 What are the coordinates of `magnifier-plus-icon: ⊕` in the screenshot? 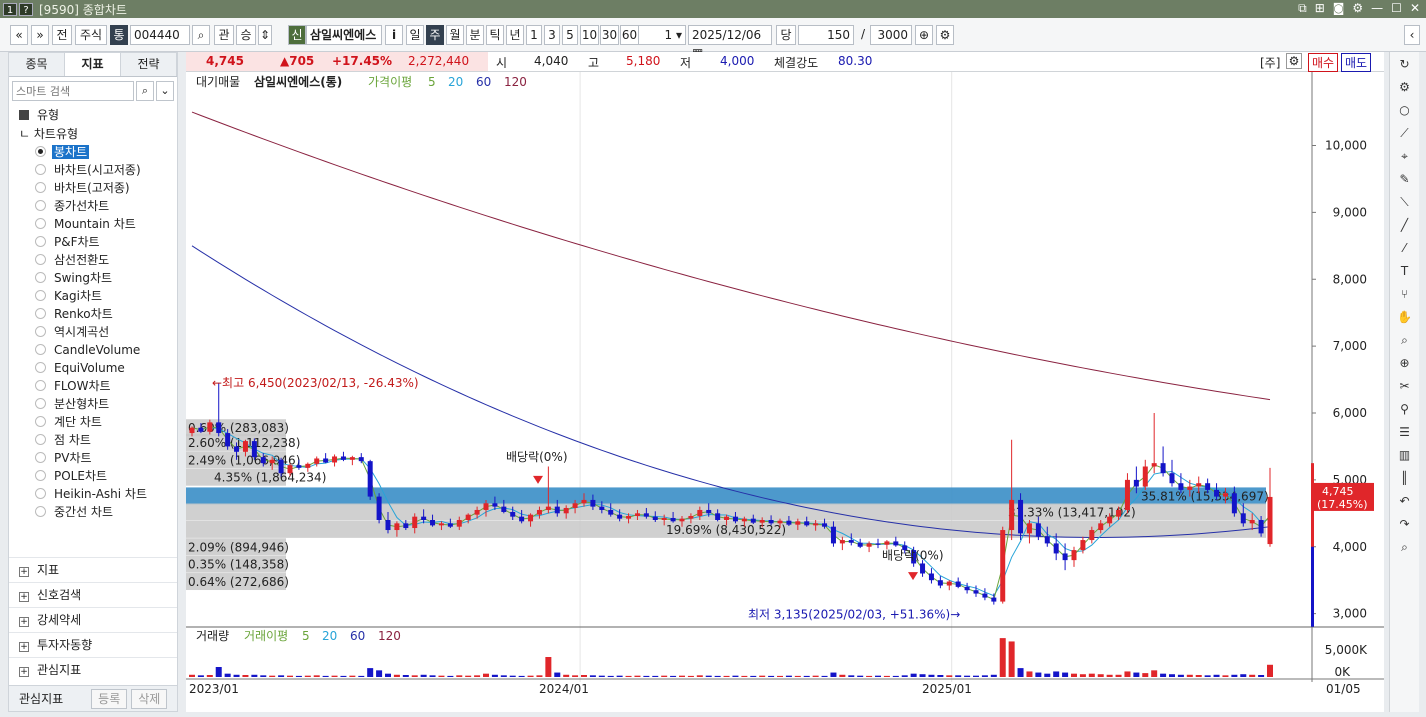 It's located at (1405, 363).